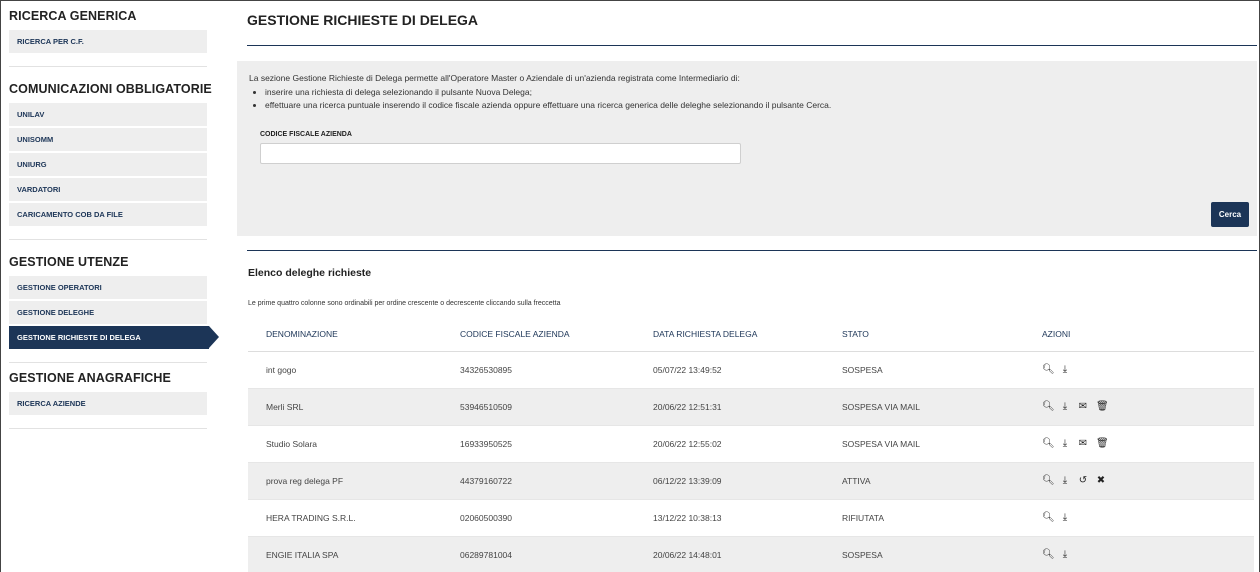  Describe the element at coordinates (108, 114) in the screenshot. I see `sidebar-item-unilav: UNILAV` at that location.